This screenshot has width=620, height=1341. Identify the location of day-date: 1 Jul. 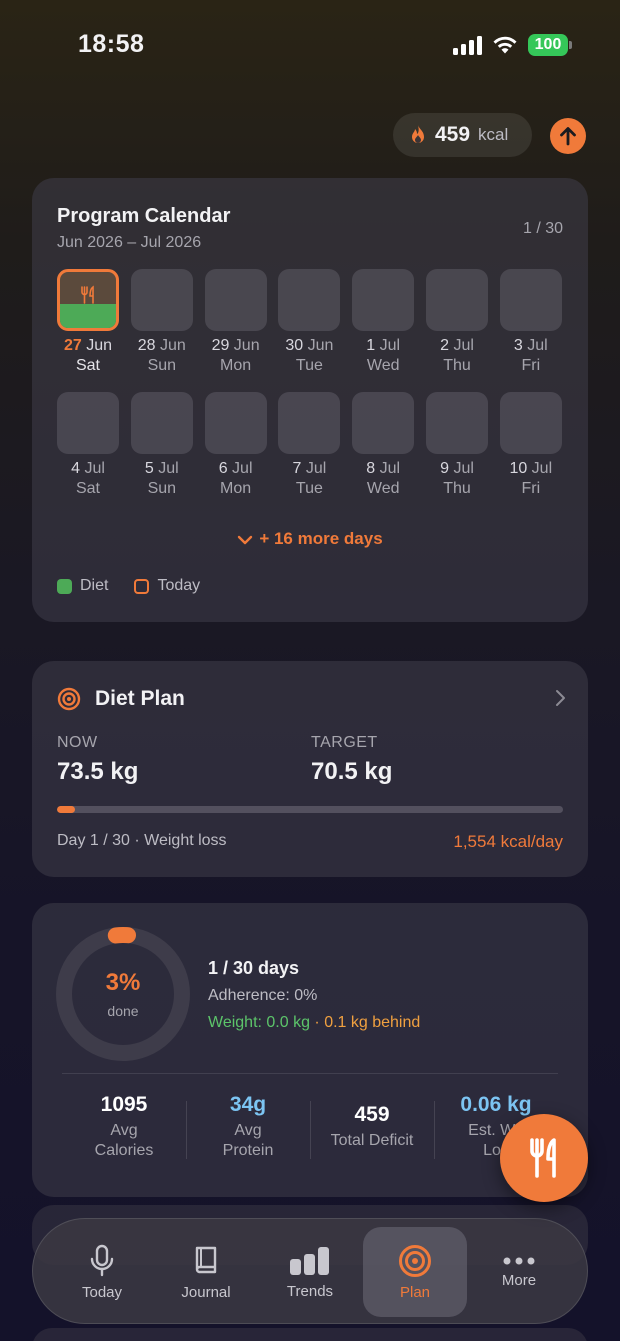
(383, 346).